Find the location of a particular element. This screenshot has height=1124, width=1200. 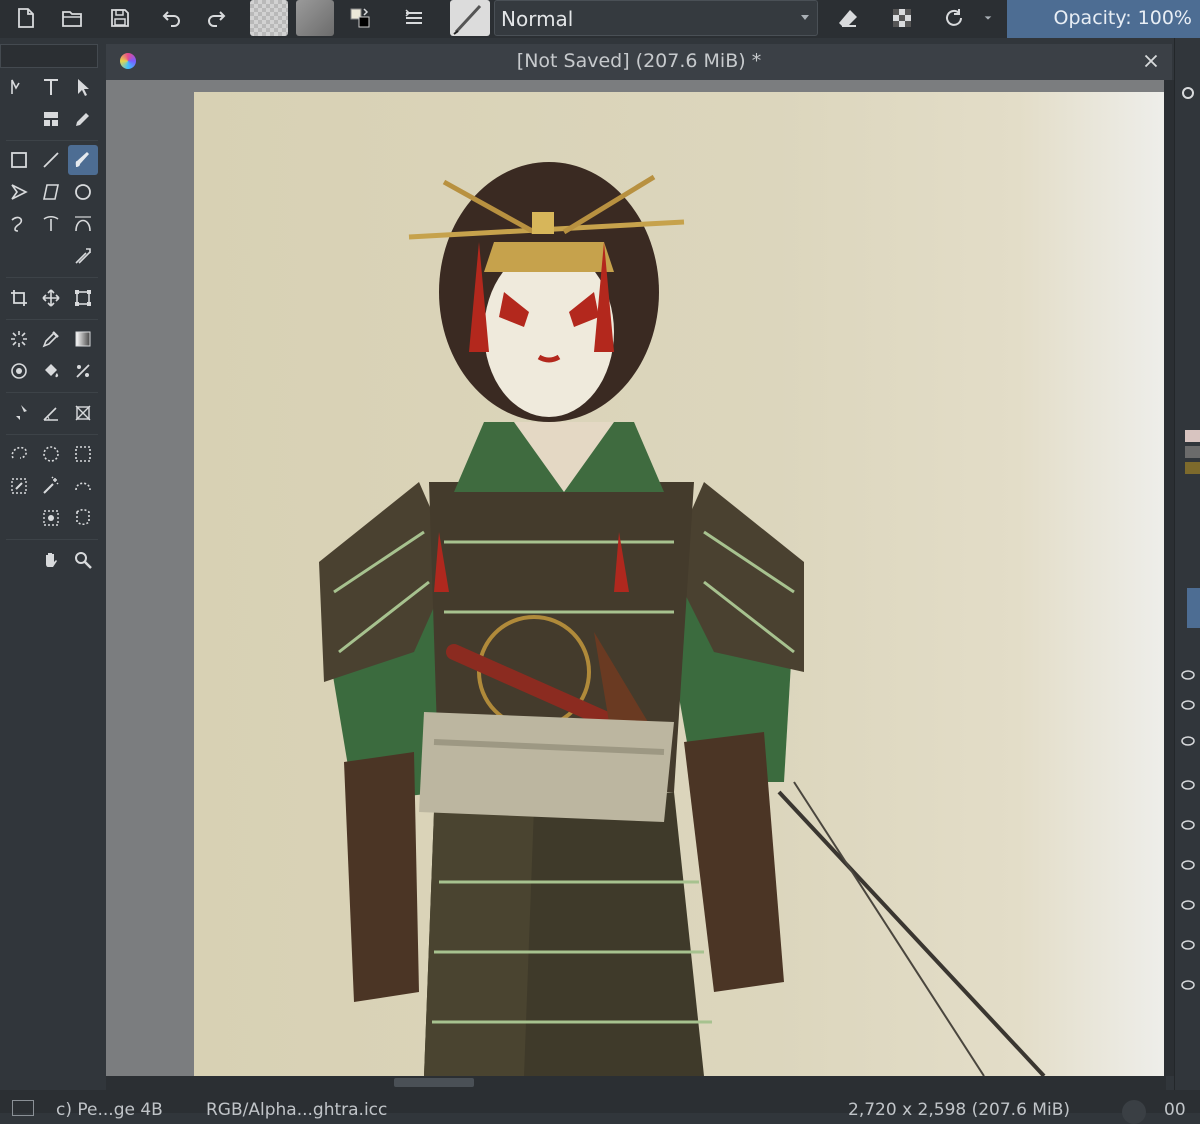

opacity-label: Opacity: 100% is located at coordinates (1122, 18).